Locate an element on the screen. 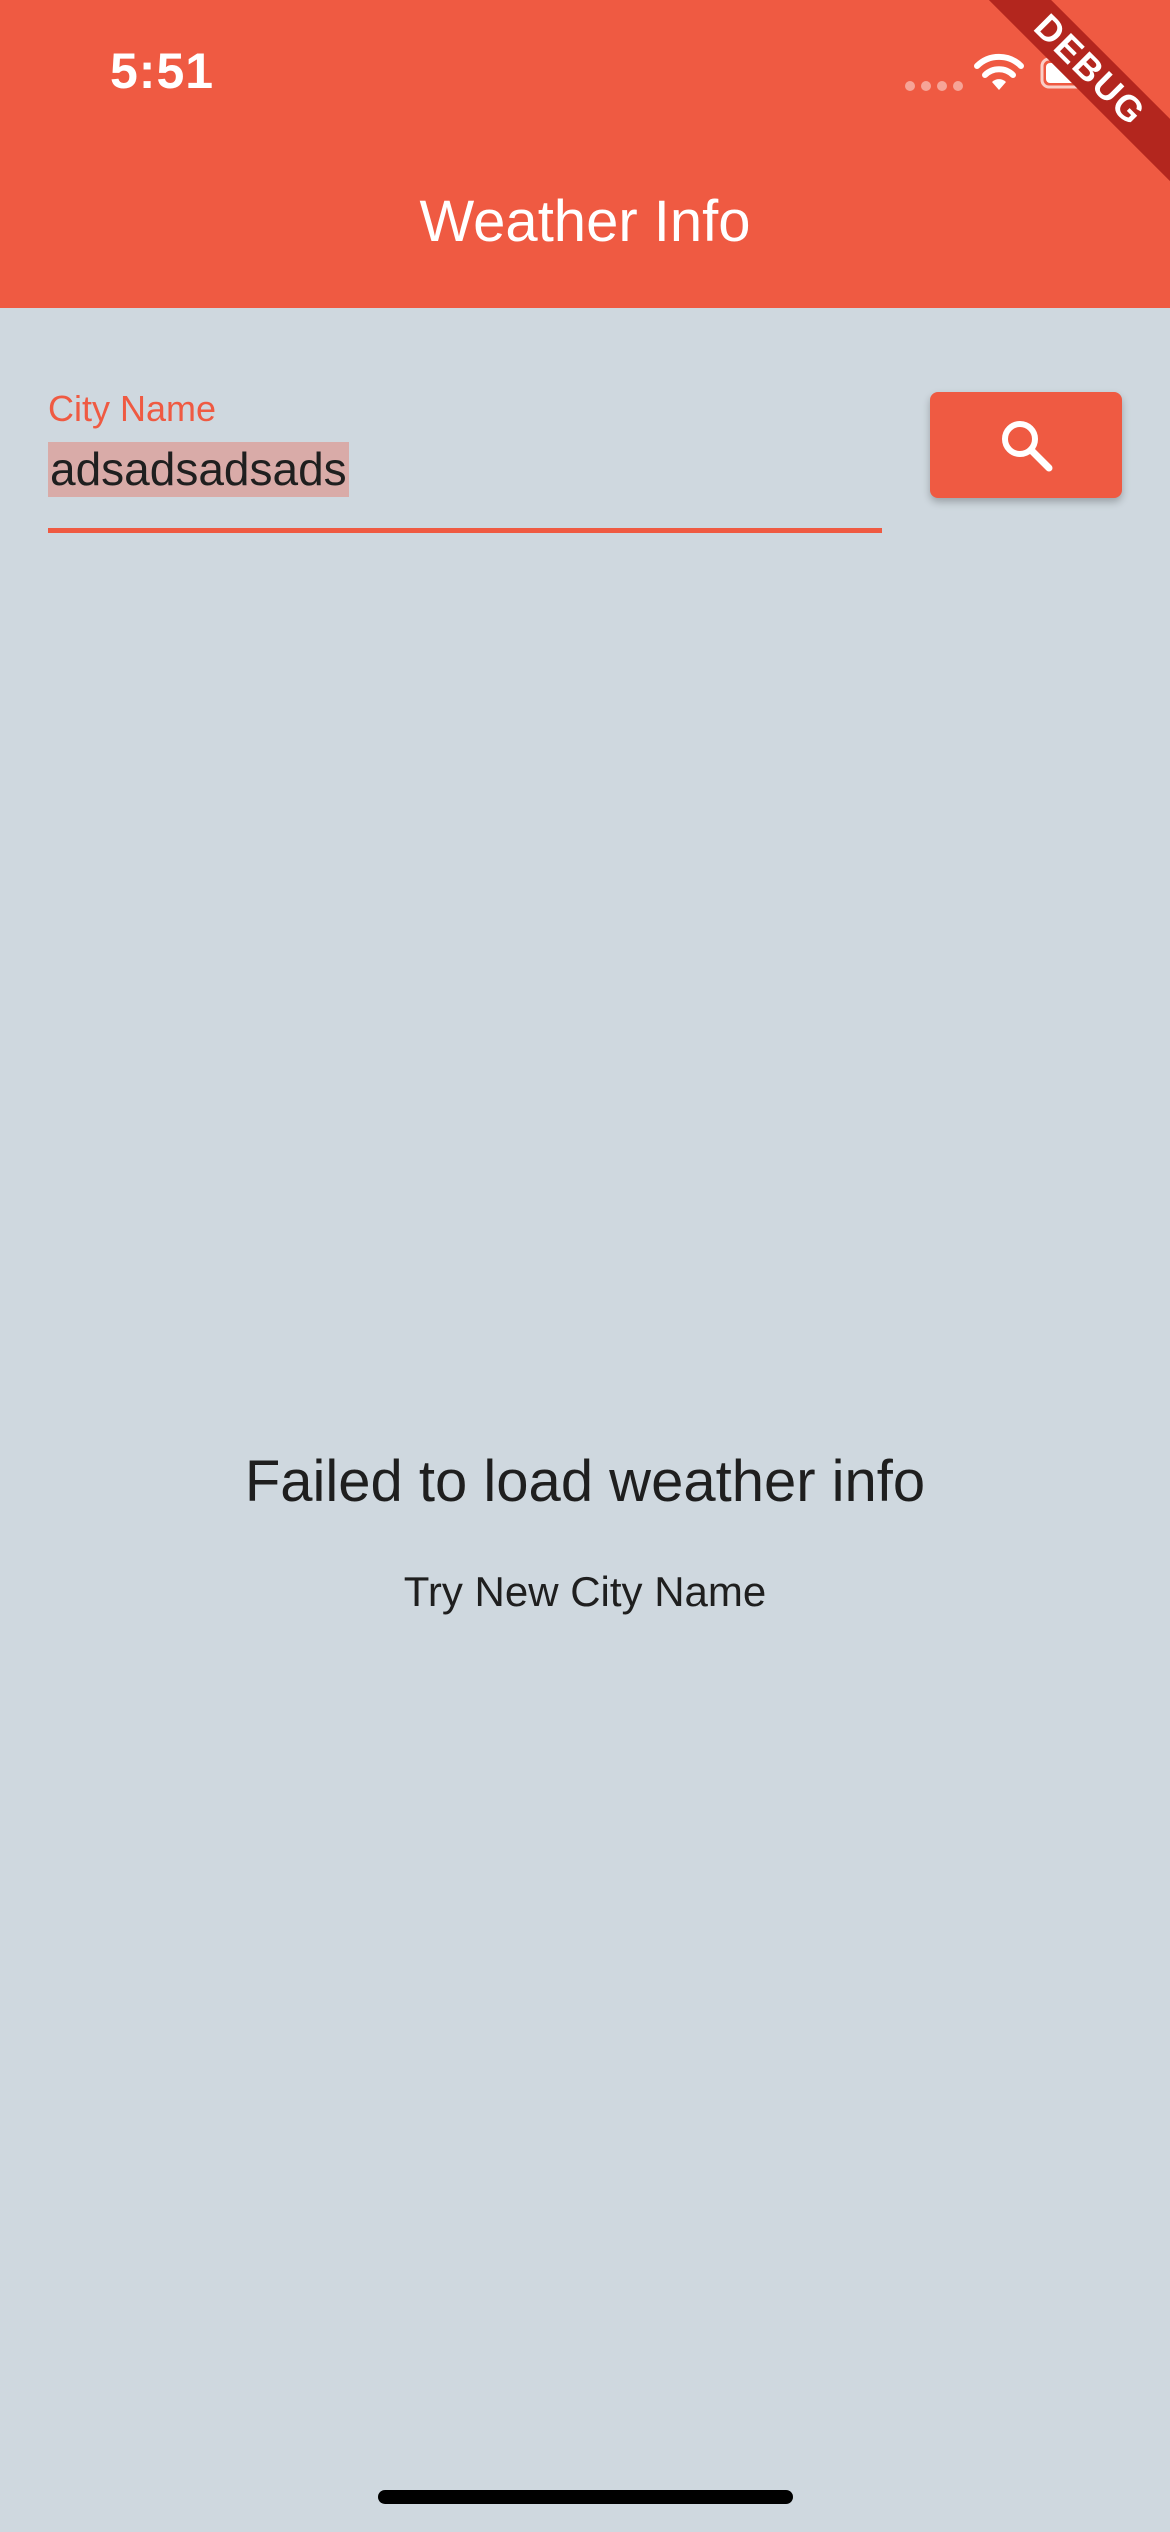  debug-banner: DEBUG is located at coordinates (1069, 96).